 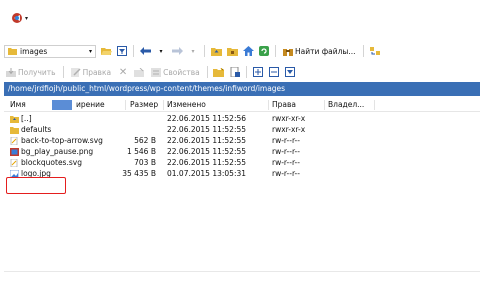 I want to click on file-row: defaults 22.06.2015 11:52:55 rwxr-xr-x, so click(x=242, y=129).